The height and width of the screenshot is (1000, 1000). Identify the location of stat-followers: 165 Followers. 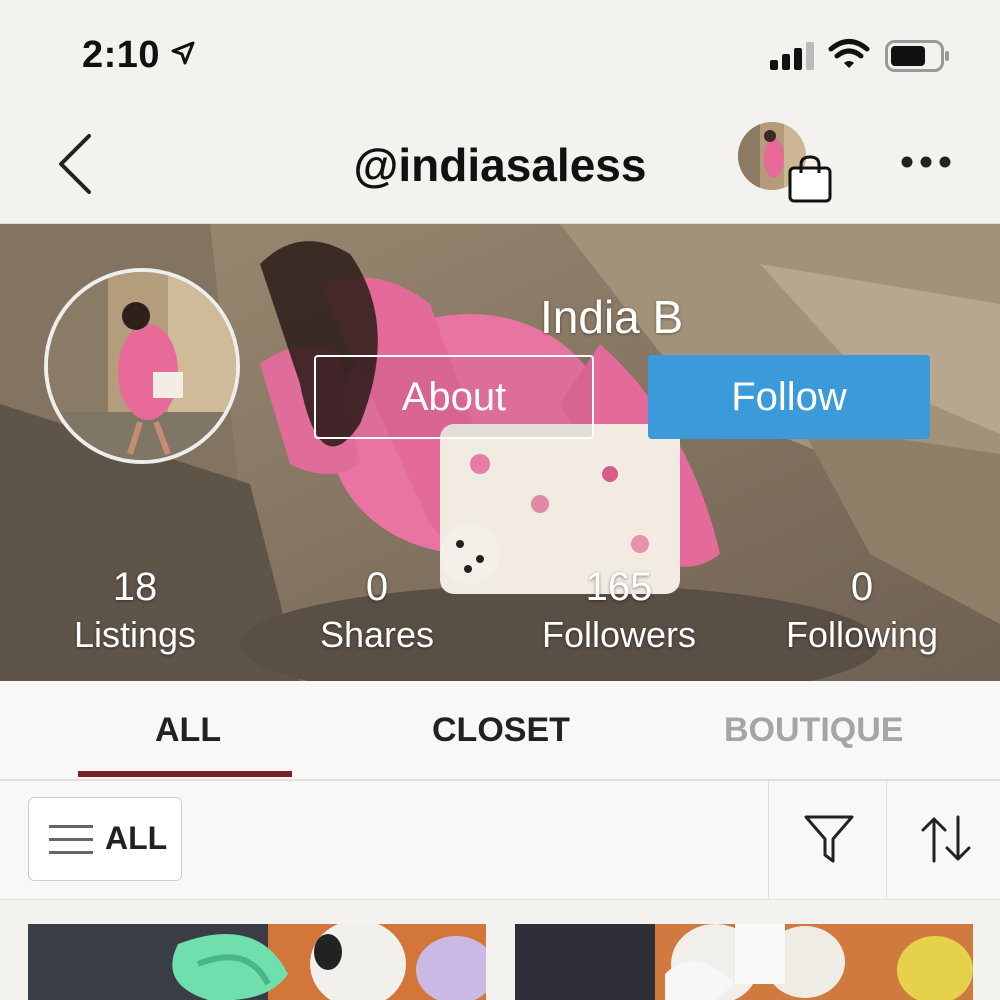
(619, 612).